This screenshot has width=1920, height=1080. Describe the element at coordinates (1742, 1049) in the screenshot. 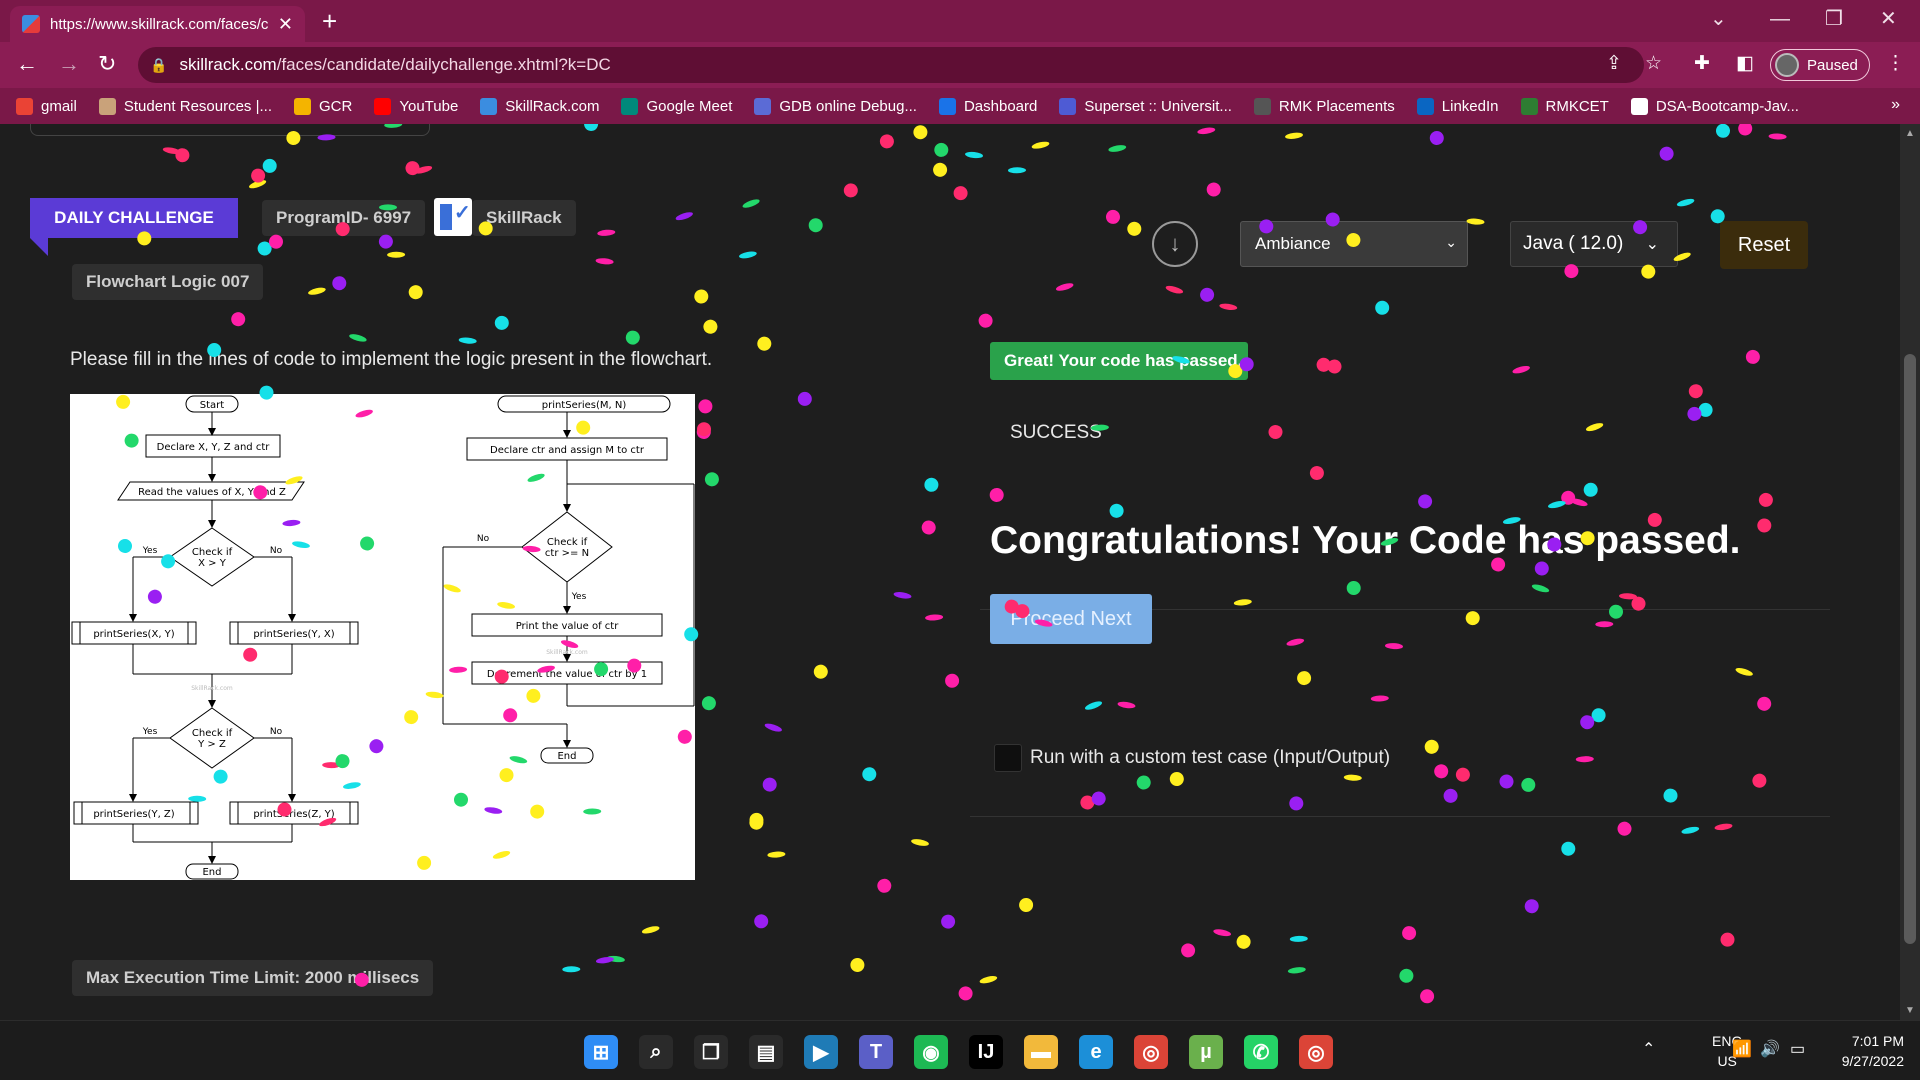

I see `wifi-icon: 📶` at that location.